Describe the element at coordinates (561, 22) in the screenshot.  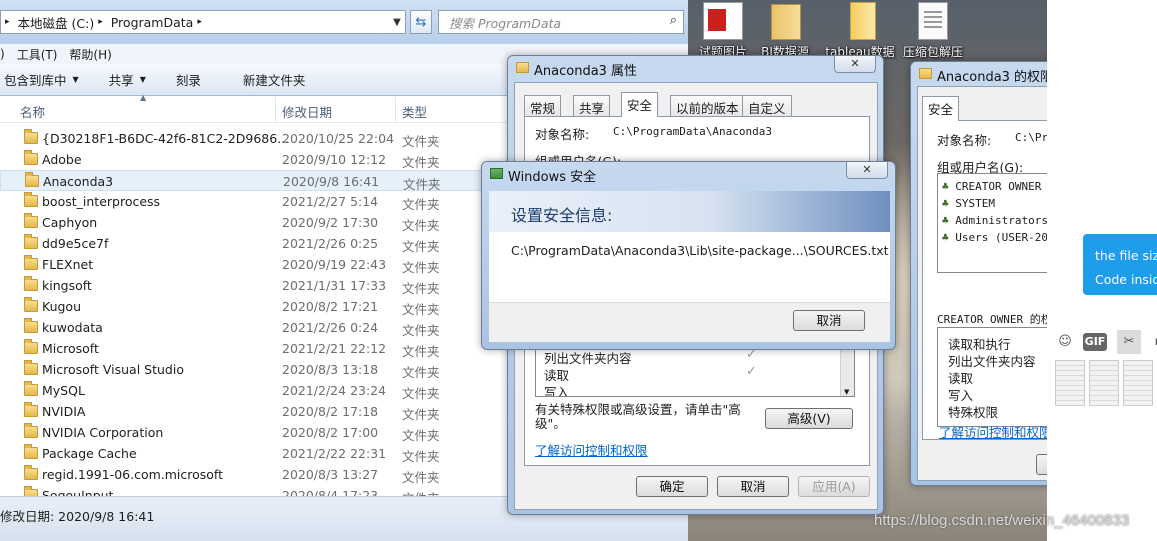
I see `search-input: 搜索 ProgramData ⌕` at that location.